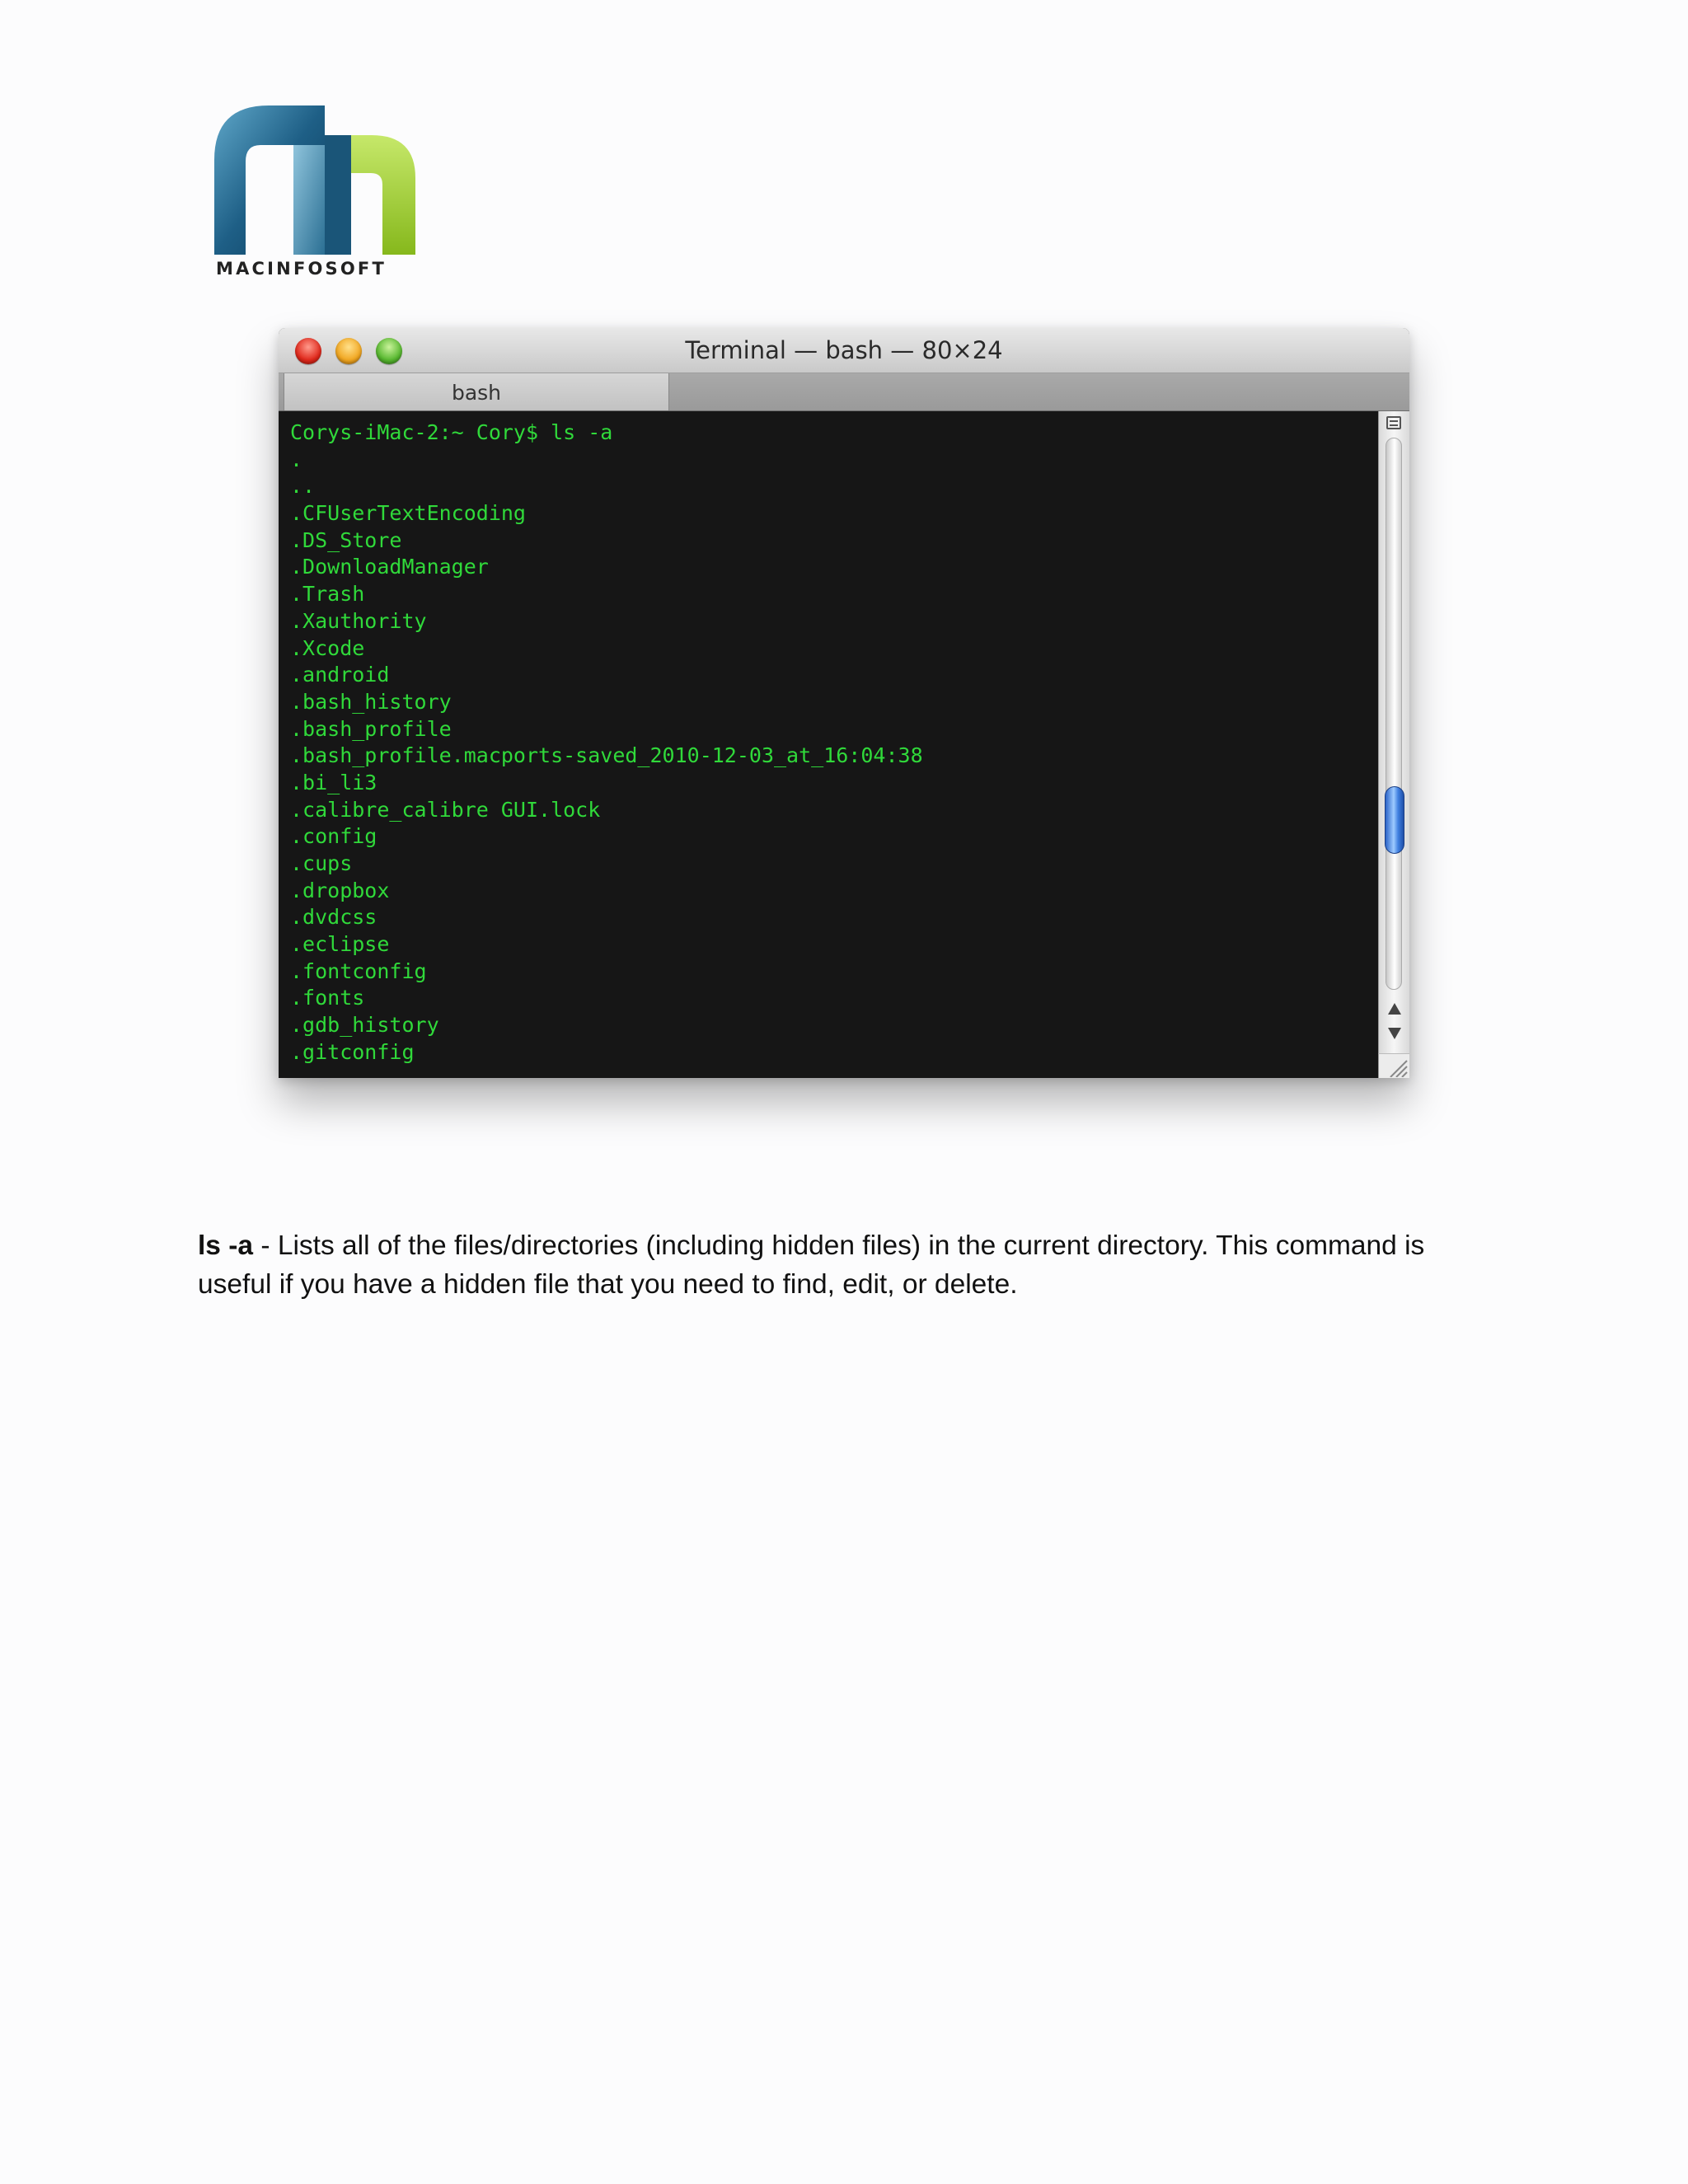 The height and width of the screenshot is (2184, 1688). Describe the element at coordinates (333, 782) in the screenshot. I see `terminal-output-line: .bi_li3` at that location.